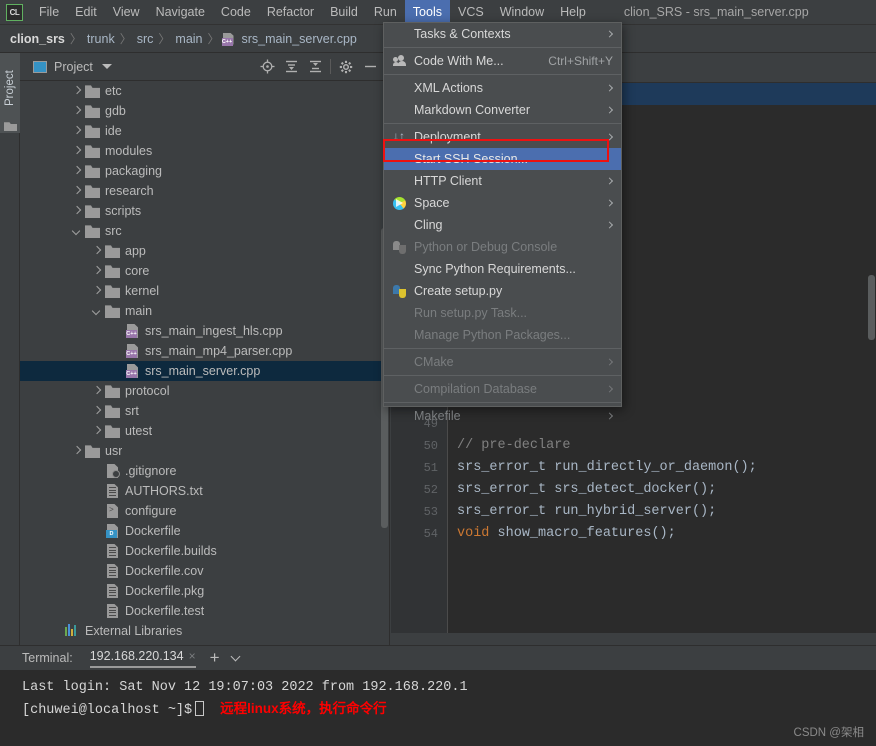  Describe the element at coordinates (192, 656) in the screenshot. I see `close-icon: ×` at that location.